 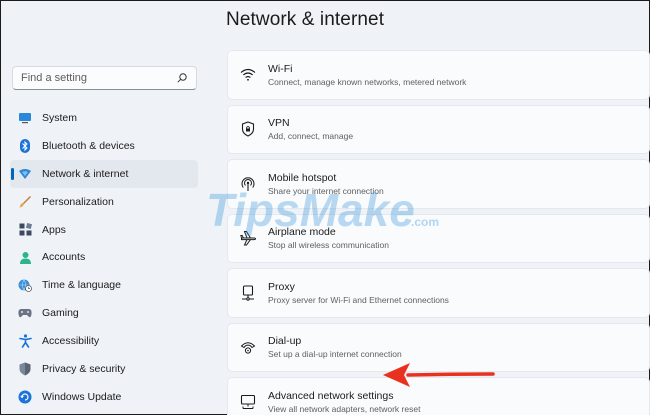 What do you see at coordinates (328, 245) in the screenshot?
I see `card-subtitle: Stop all wireless communication` at bounding box center [328, 245].